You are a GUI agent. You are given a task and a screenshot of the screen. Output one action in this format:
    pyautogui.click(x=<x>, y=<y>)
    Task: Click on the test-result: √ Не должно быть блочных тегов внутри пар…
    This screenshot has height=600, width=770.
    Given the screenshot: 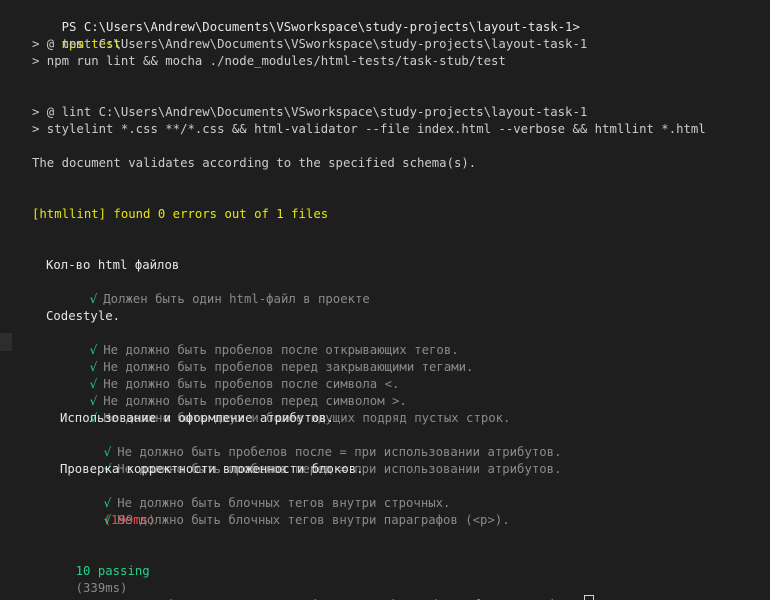 What is the action you would take?
    pyautogui.click(x=292, y=511)
    